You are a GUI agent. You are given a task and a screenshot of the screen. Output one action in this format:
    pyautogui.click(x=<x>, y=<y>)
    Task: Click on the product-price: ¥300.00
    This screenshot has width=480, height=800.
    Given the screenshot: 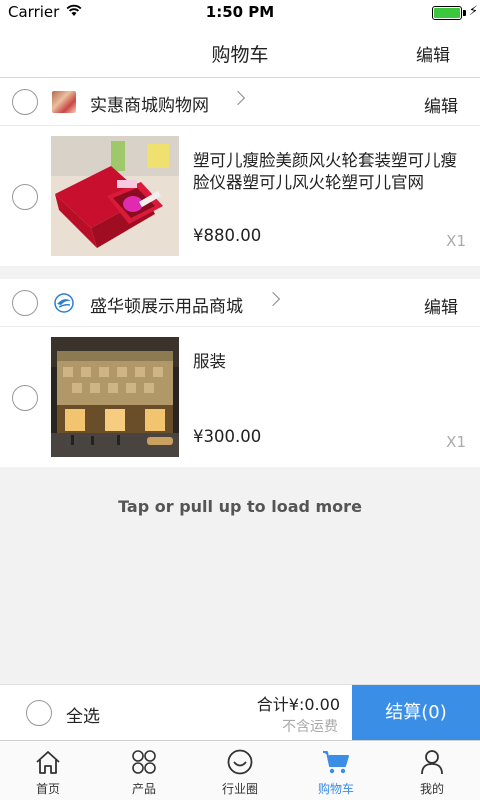 What is the action you would take?
    pyautogui.click(x=227, y=436)
    